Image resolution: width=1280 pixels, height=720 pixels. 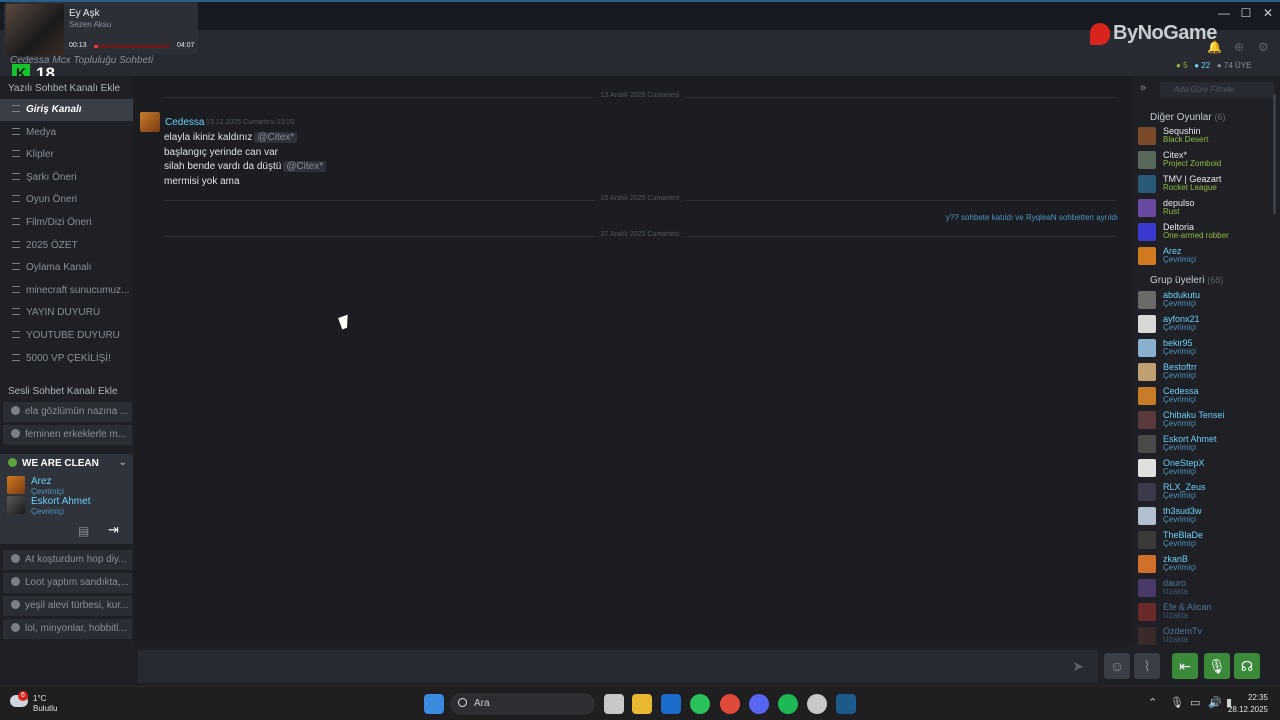 I want to click on taskbar-clock: 22:35 28.12.2025, so click(x=1248, y=704).